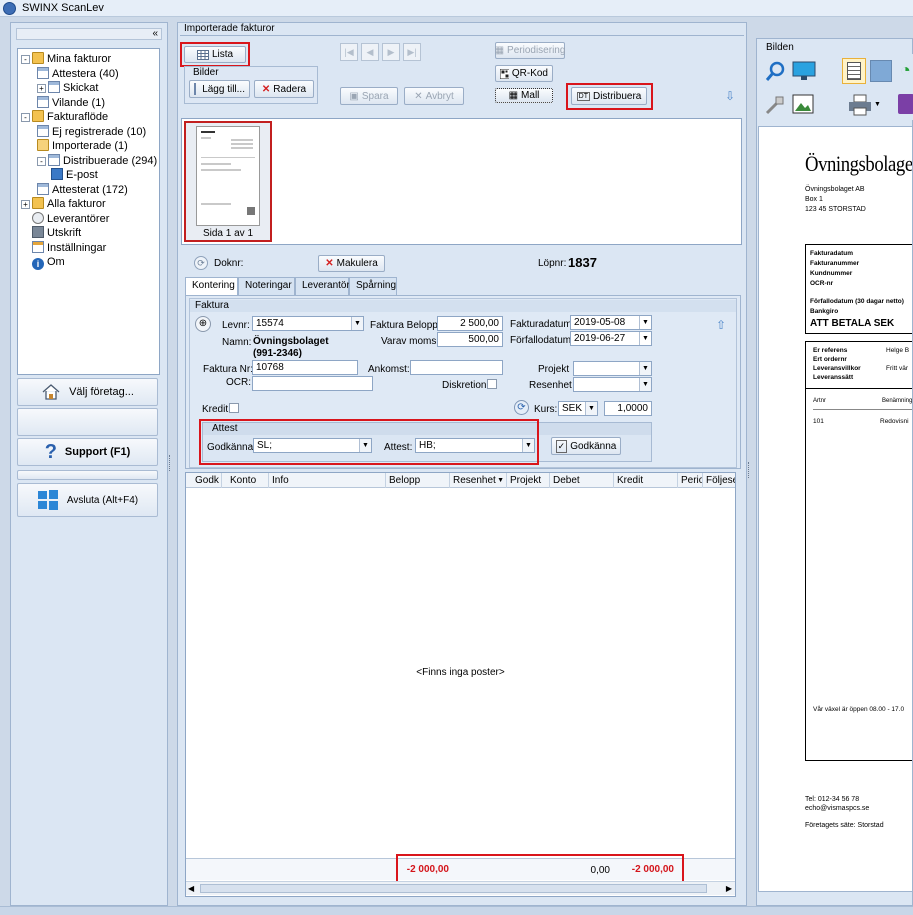  I want to click on last-page-icon: ▶|, so click(412, 52).